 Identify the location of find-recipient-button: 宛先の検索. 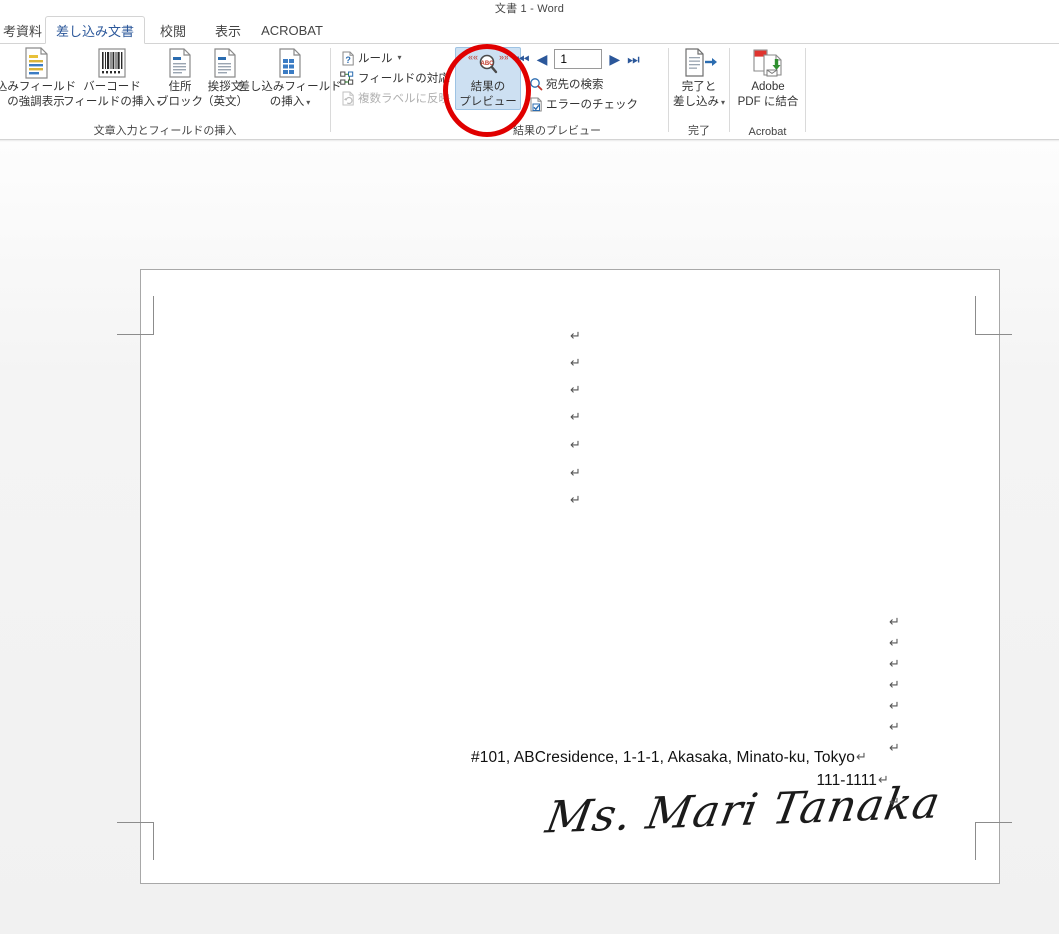
(566, 84).